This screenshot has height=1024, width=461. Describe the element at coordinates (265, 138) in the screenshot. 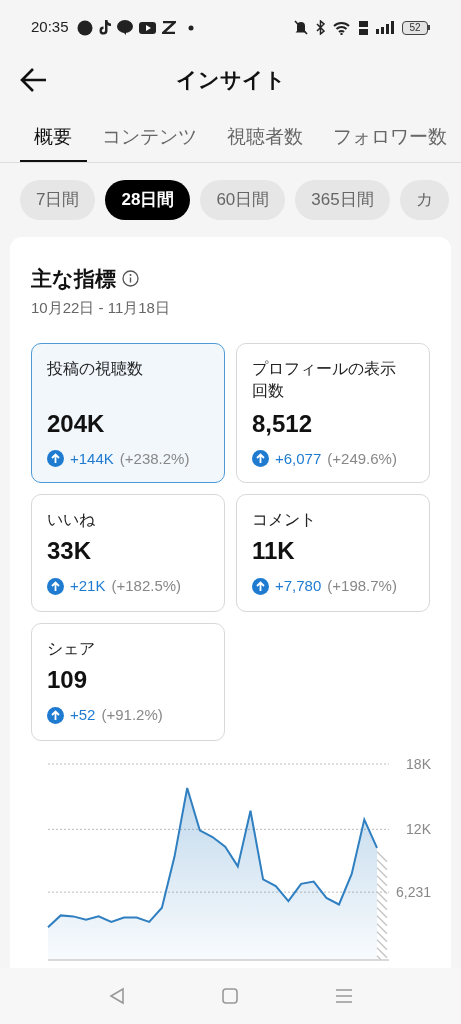

I see `tab: 視聴者数` at that location.